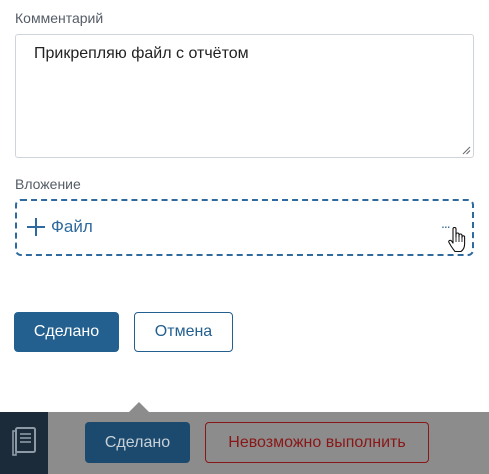  Describe the element at coordinates (183, 332) in the screenshot. I see `cancel-button: Отмена` at that location.